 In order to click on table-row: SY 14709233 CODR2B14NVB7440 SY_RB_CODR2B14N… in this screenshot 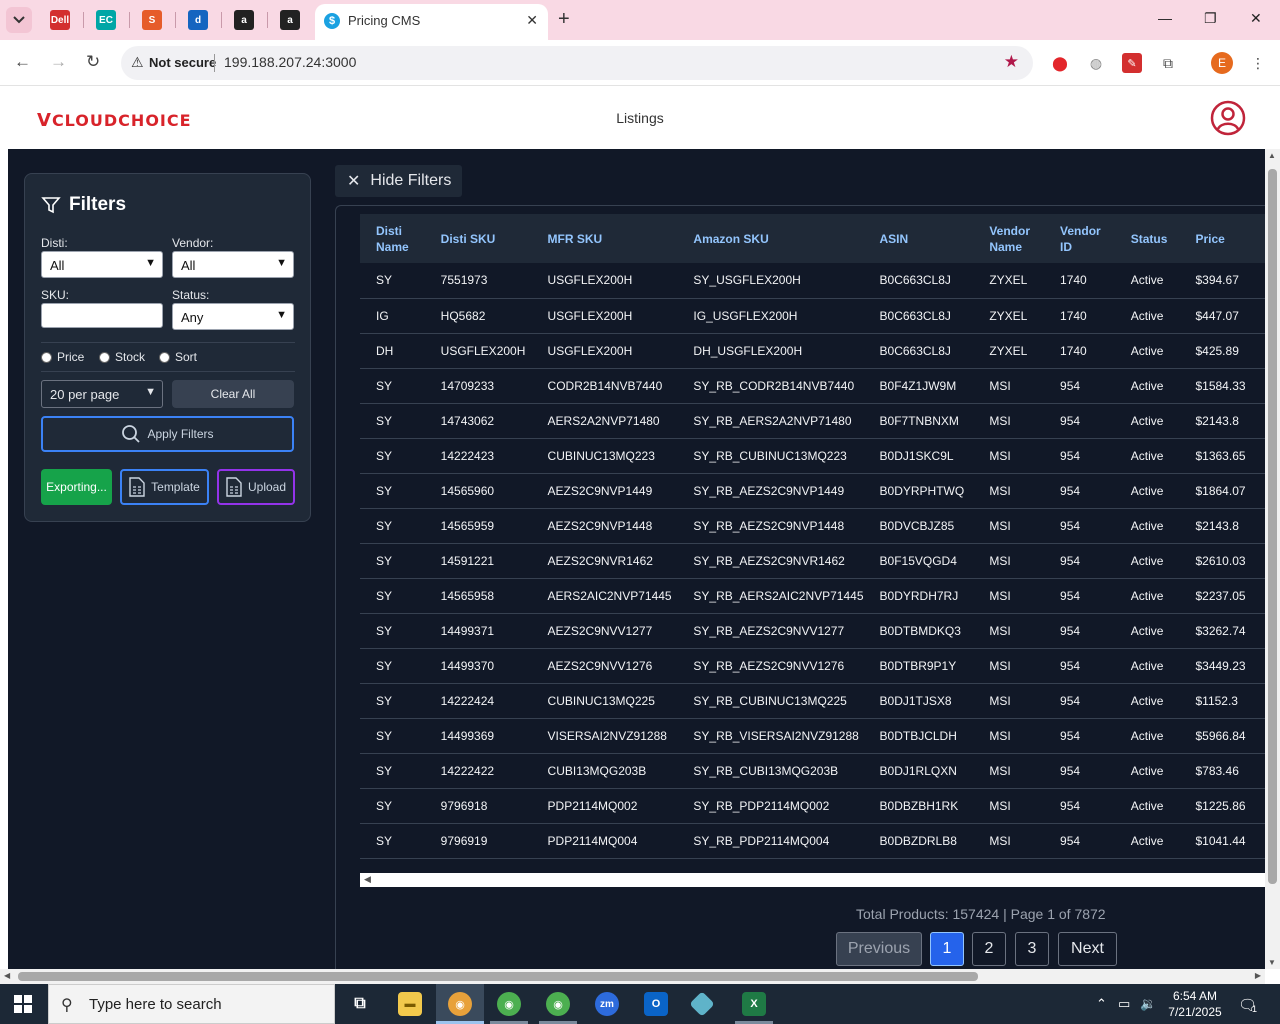, I will do `click(812, 386)`.